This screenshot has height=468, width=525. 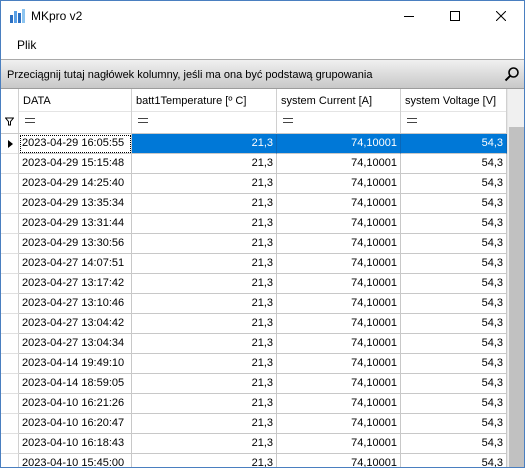 I want to click on vertical-scrollbar, so click(x=515, y=278).